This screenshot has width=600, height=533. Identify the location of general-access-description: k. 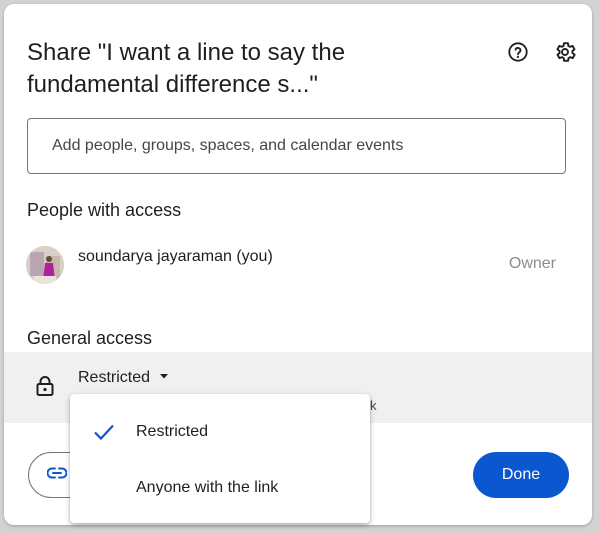
(373, 405).